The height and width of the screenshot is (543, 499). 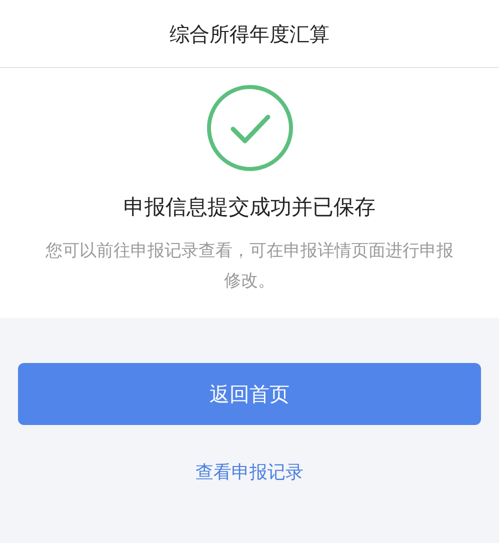 What do you see at coordinates (250, 34) in the screenshot?
I see `page-title: 综合所得年度汇算` at bounding box center [250, 34].